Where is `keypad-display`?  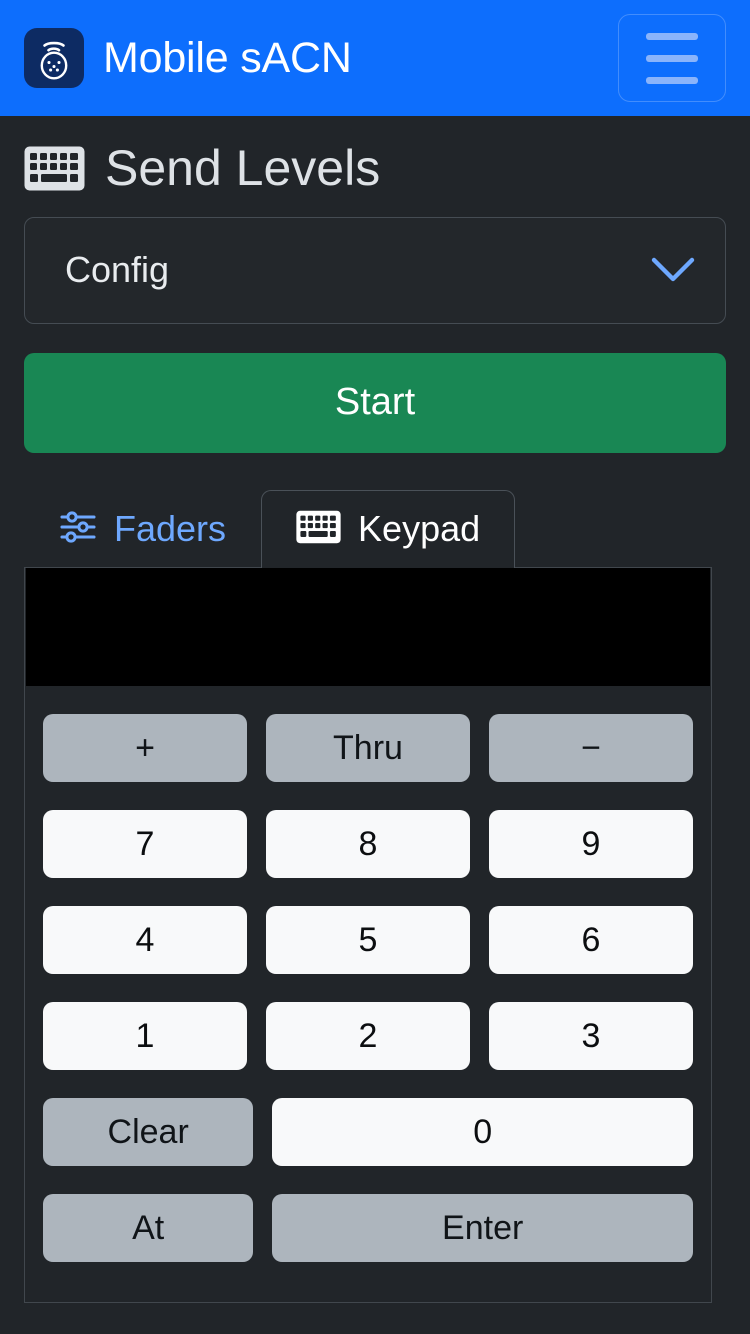 keypad-display is located at coordinates (368, 626).